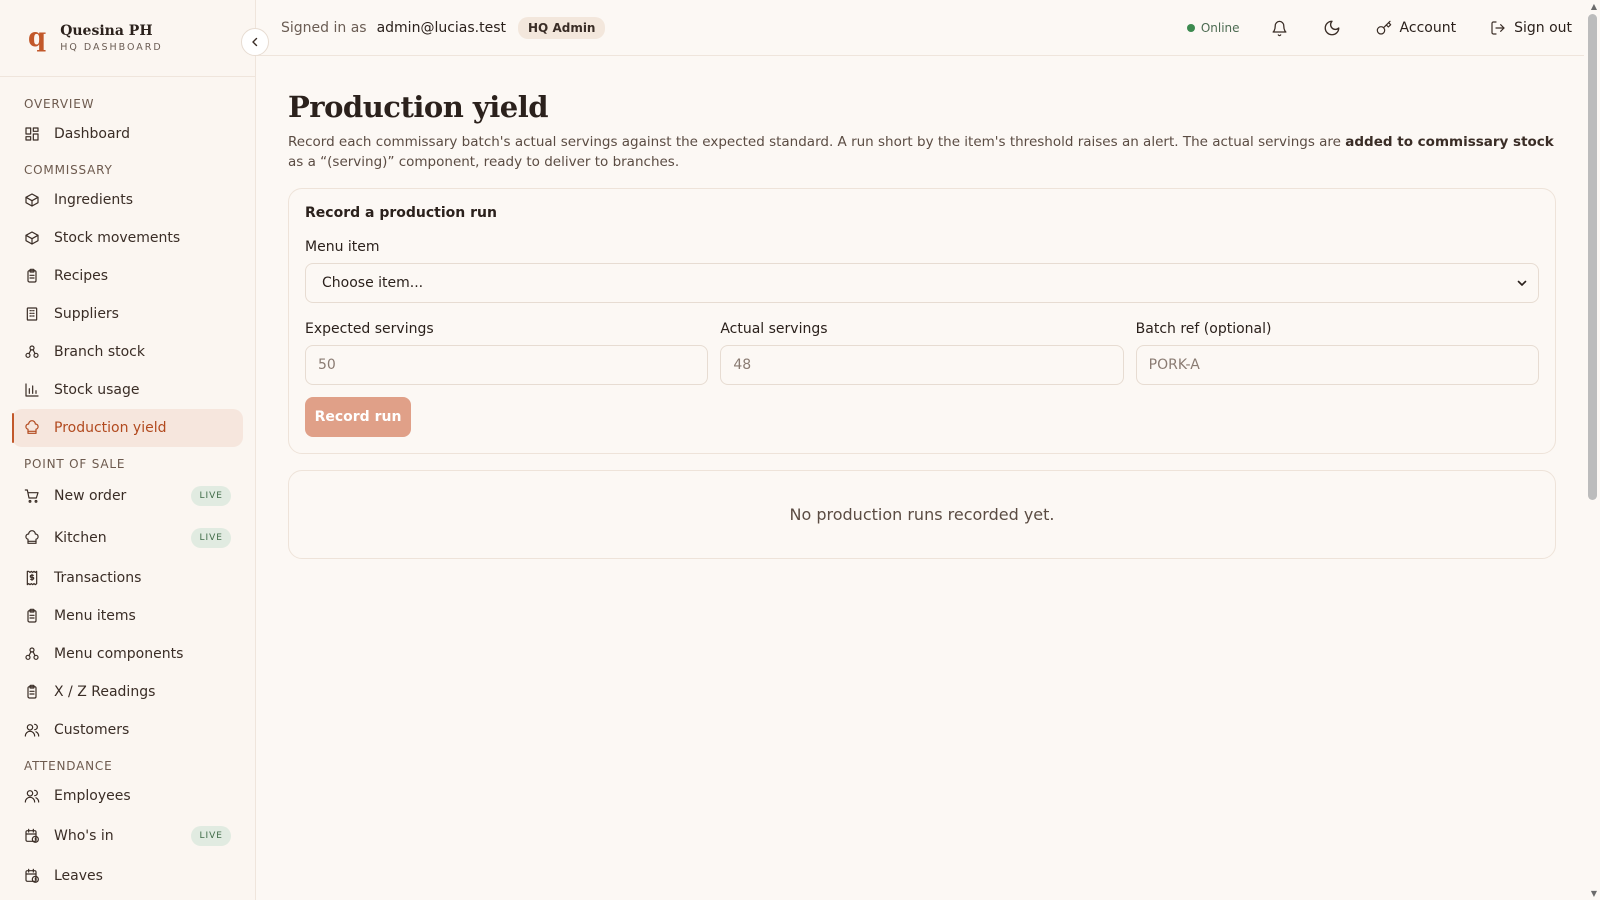 This screenshot has height=900, width=1600. Describe the element at coordinates (75, 464) in the screenshot. I see `sidebar-section-label: POINT OF SALE` at that location.